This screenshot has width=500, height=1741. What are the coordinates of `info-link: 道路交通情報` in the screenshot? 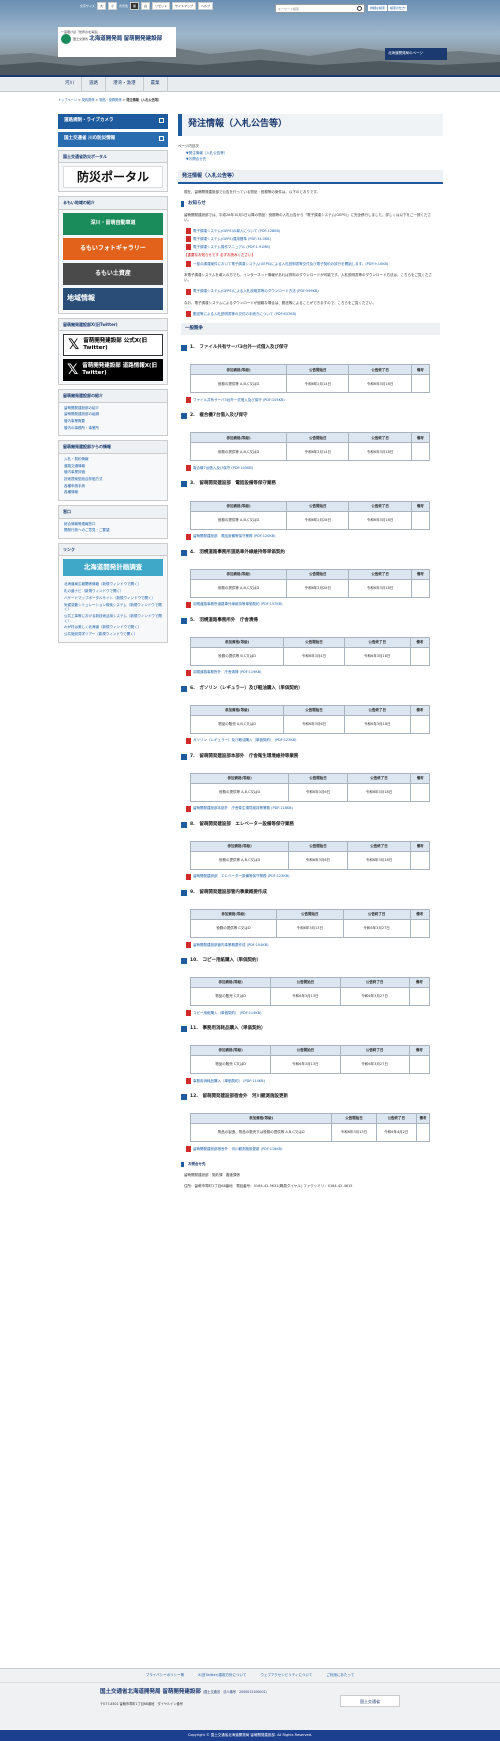 It's located at (113, 466).